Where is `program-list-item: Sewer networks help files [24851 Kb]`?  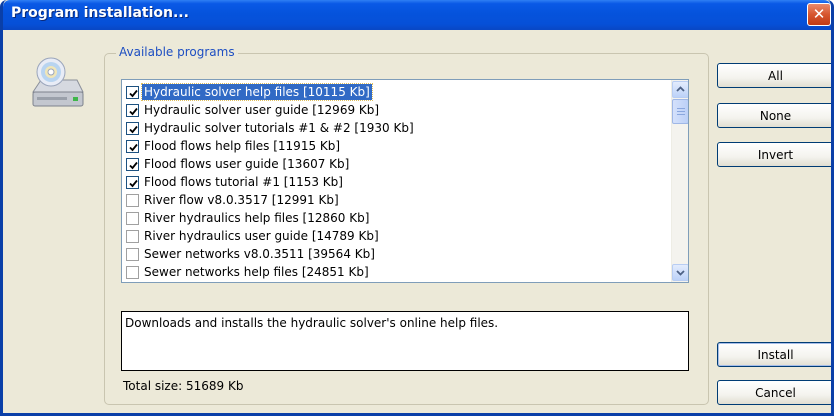
program-list-item: Sewer networks help files [24851 Kb] is located at coordinates (246, 272).